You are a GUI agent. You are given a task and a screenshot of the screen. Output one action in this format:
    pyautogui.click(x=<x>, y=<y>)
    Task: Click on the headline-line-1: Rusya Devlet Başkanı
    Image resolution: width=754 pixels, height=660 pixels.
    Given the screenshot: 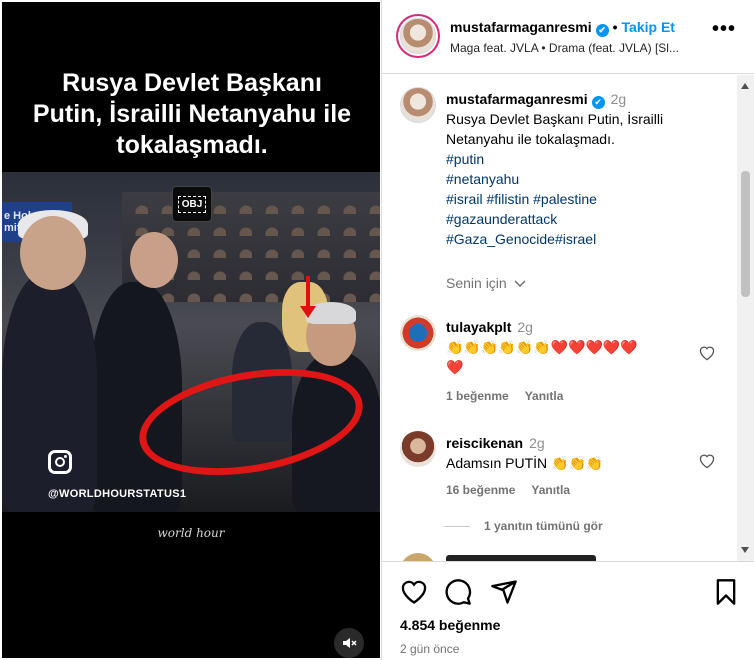 What is the action you would take?
    pyautogui.click(x=192, y=83)
    